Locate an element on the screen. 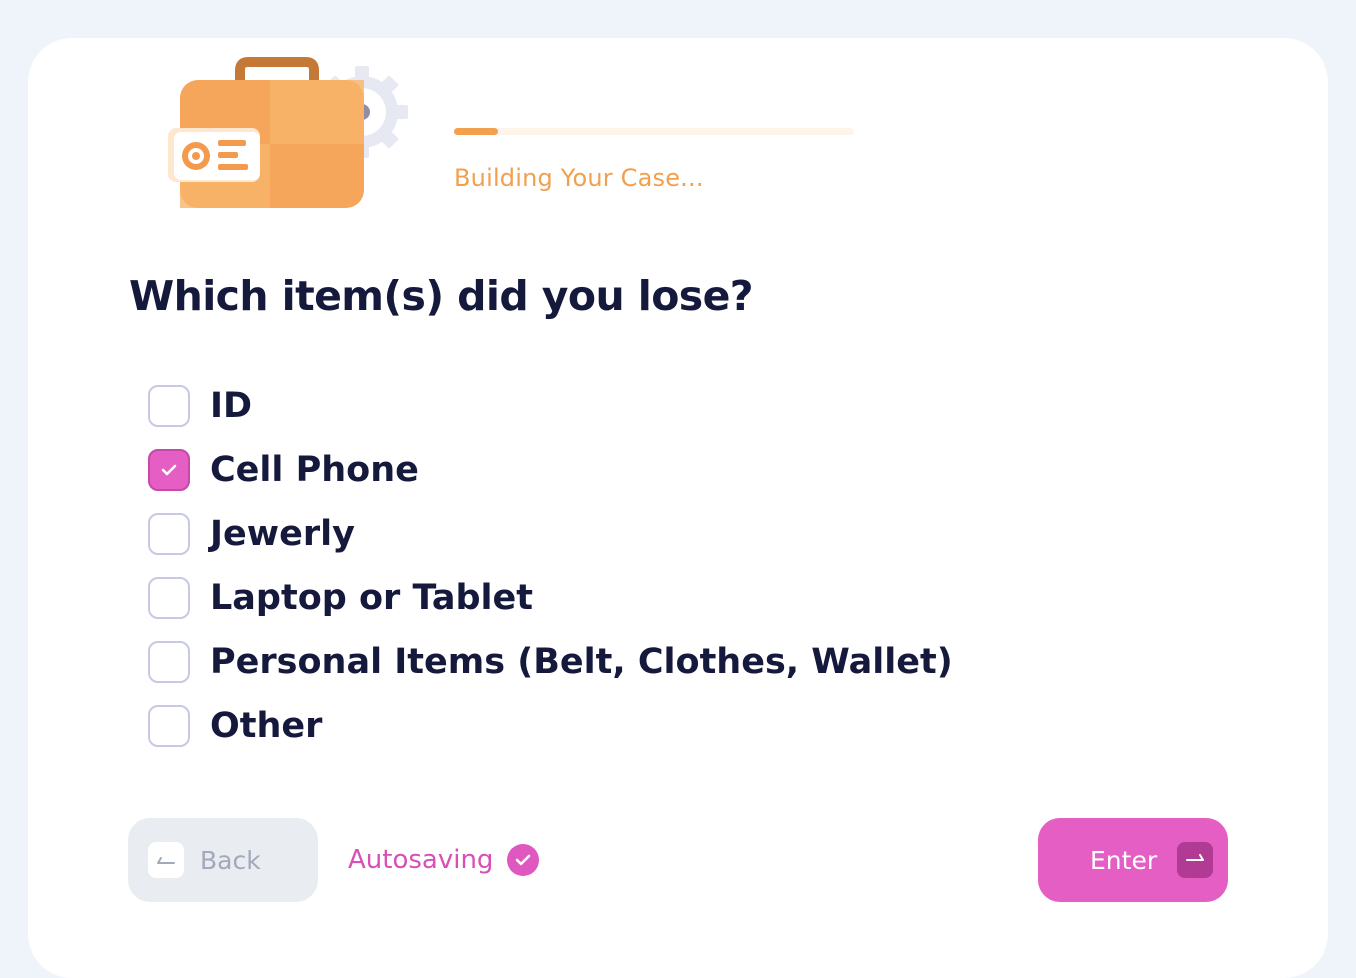 The height and width of the screenshot is (978, 1356). back-button: Back is located at coordinates (223, 860).